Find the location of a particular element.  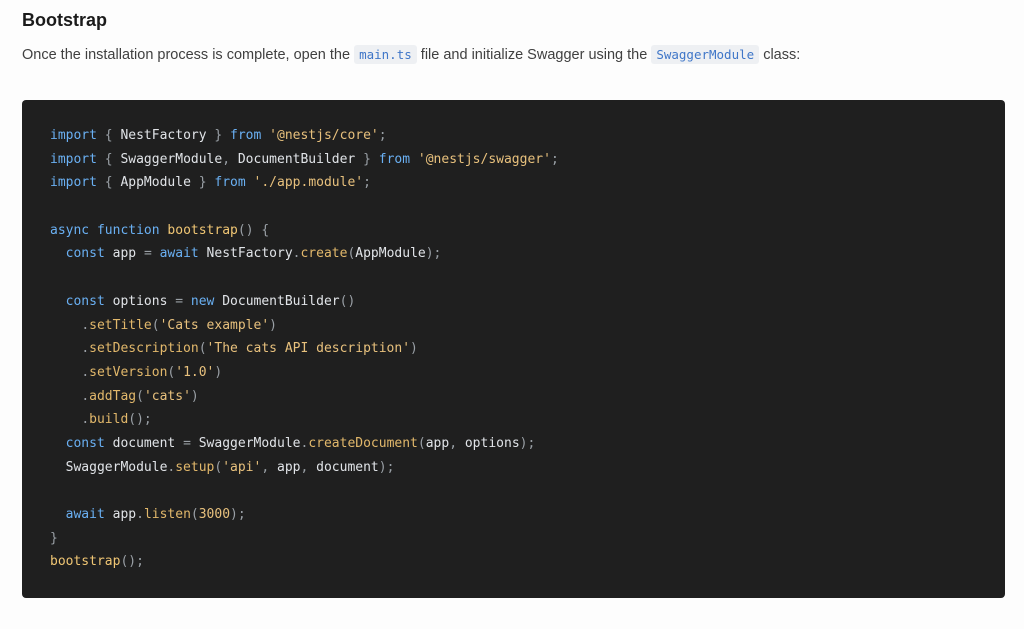

code-token: create is located at coordinates (324, 254).